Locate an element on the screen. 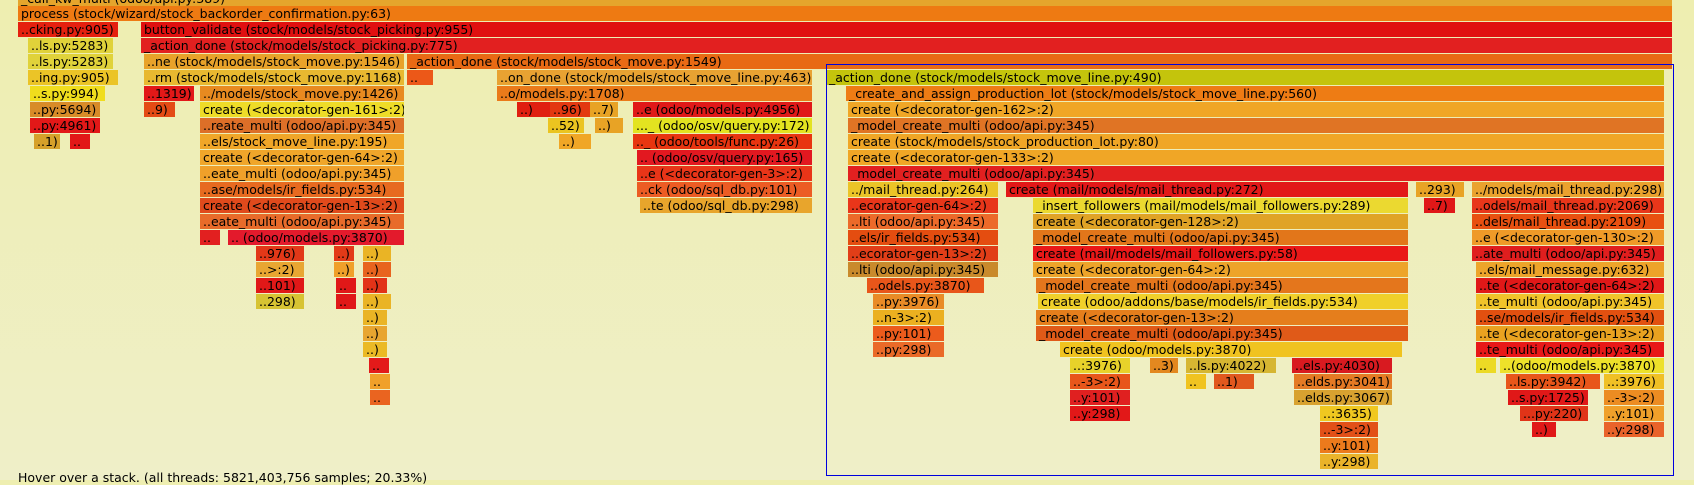 The height and width of the screenshot is (485, 1694). stack-frame: create (<decorator-gen-13>:2) is located at coordinates (302, 205).